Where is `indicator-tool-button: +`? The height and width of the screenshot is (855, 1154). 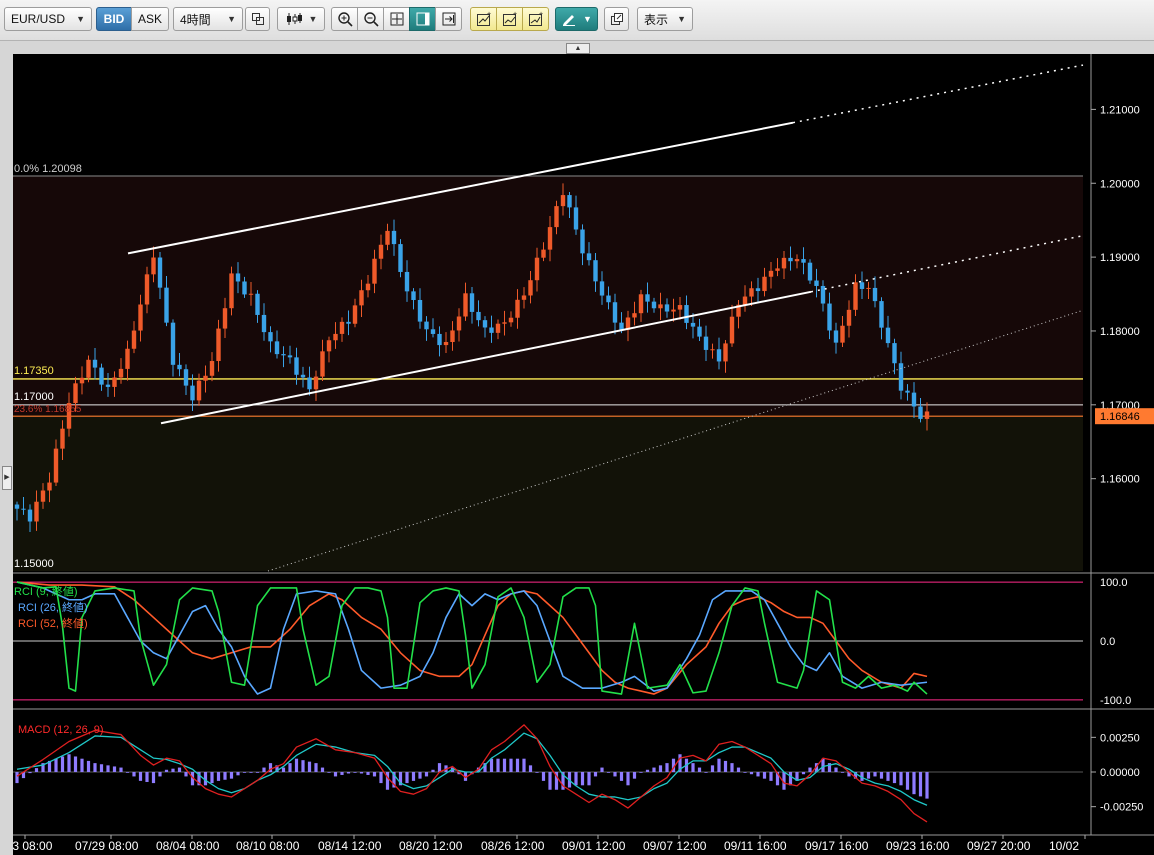
indicator-tool-button: + is located at coordinates (535, 19).